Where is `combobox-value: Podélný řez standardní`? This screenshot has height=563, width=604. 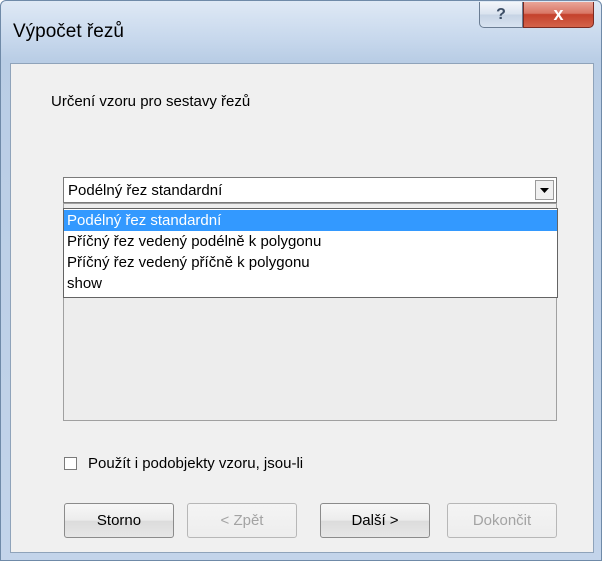 combobox-value: Podélný řez standardní is located at coordinates (145, 190).